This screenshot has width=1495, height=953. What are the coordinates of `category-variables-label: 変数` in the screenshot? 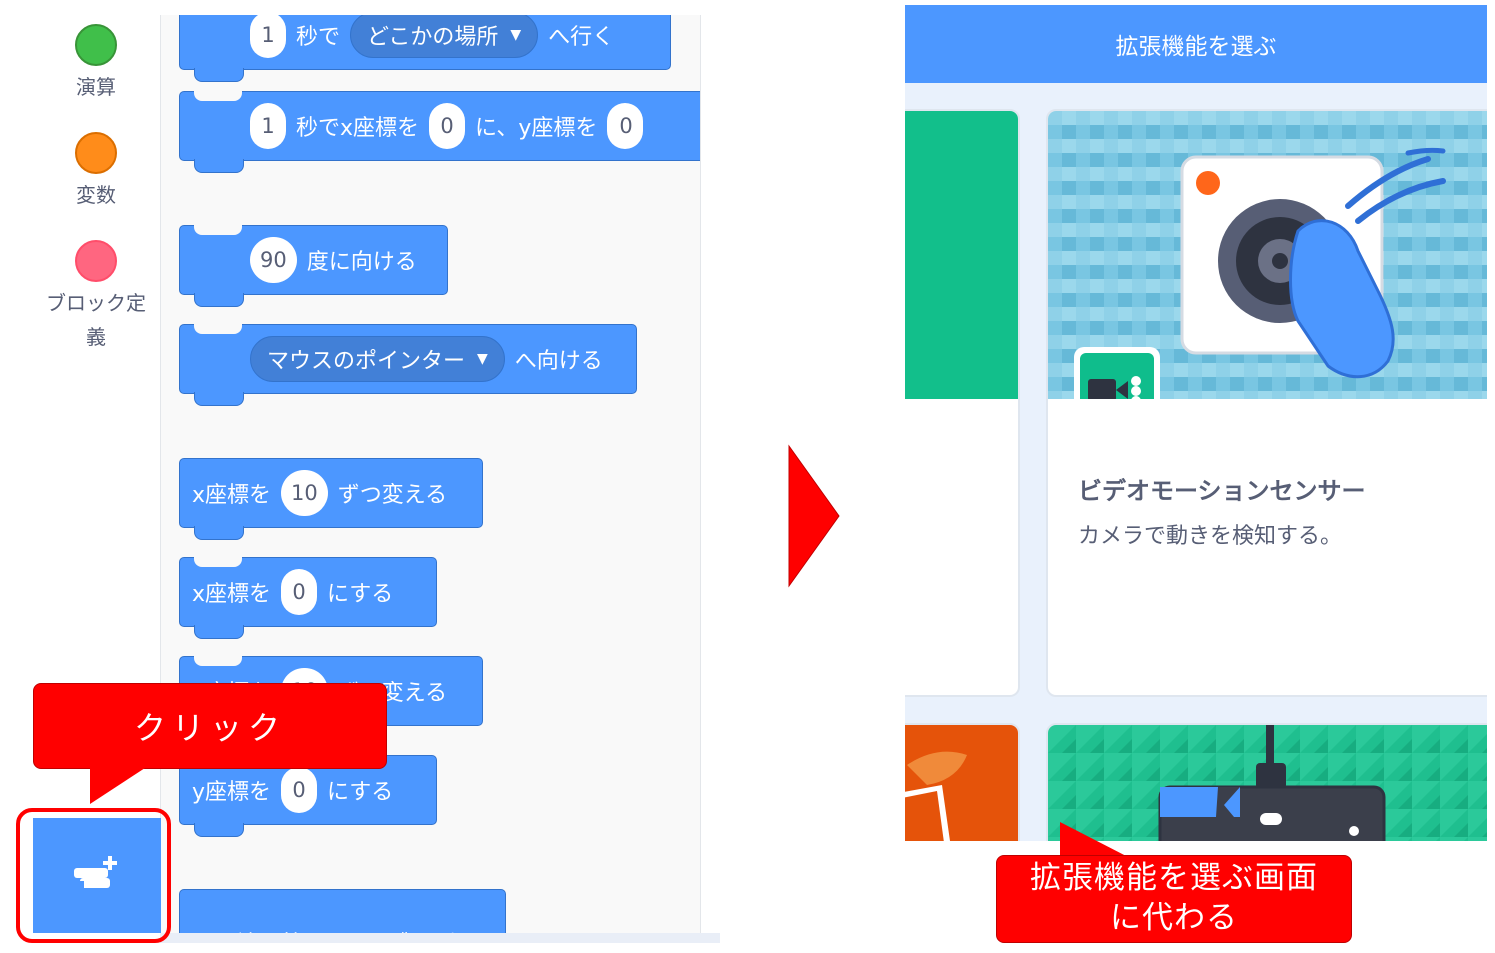 It's located at (96, 195).